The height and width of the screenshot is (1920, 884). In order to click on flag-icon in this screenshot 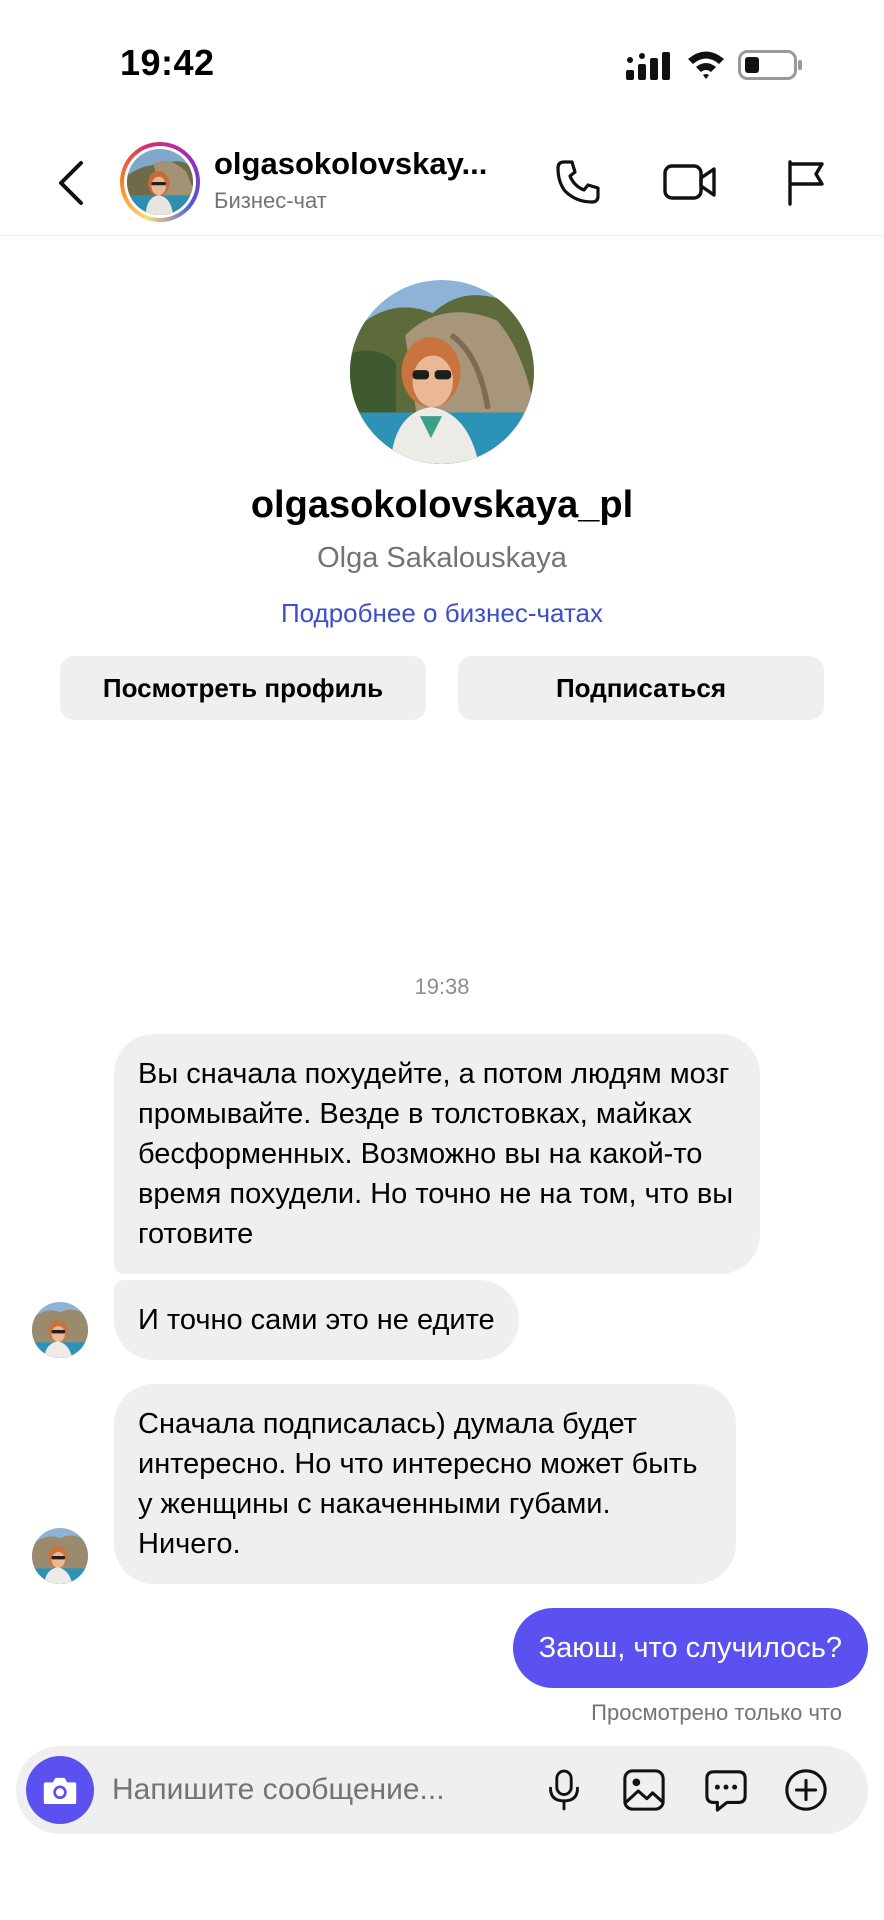, I will do `click(806, 183)`.